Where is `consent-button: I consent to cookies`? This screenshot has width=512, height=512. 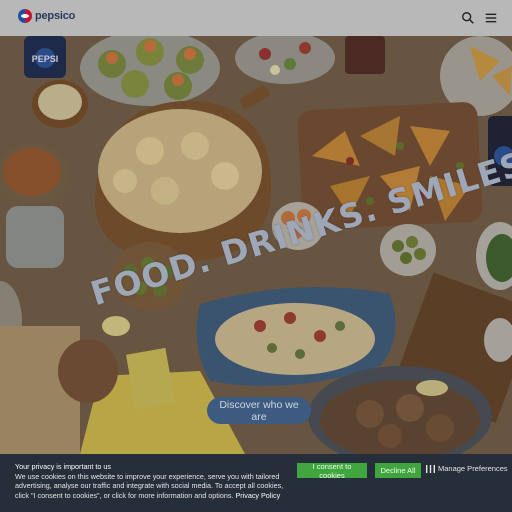
consent-button: I consent to cookies is located at coordinates (332, 471).